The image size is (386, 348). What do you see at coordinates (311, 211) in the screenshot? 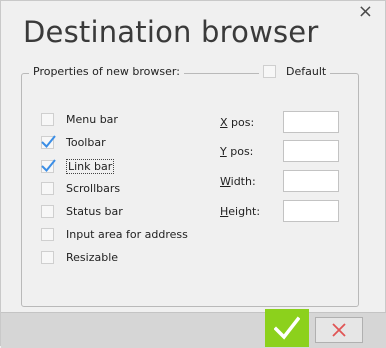
I see `height-input` at bounding box center [311, 211].